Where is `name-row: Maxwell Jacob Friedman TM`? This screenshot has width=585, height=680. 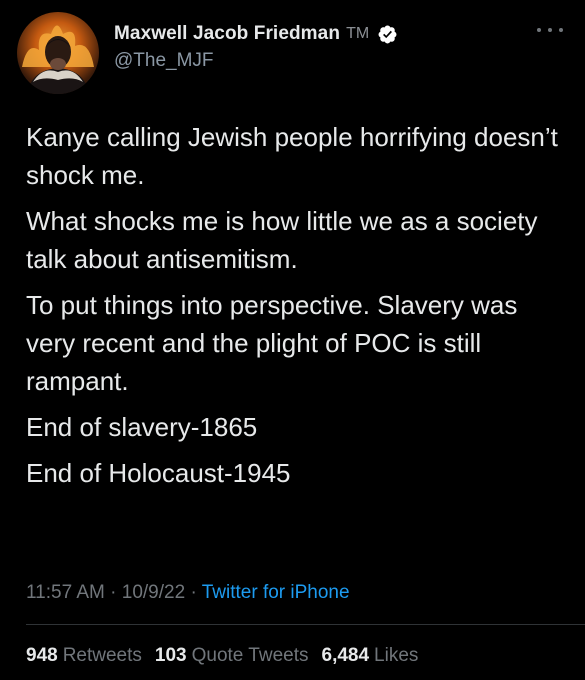
name-row: Maxwell Jacob Friedman TM is located at coordinates (256, 34).